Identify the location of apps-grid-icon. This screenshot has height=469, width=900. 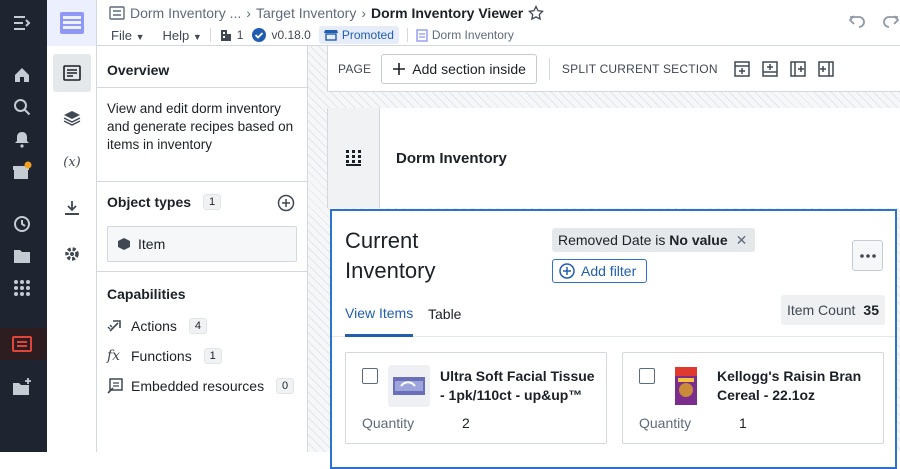
(22, 288).